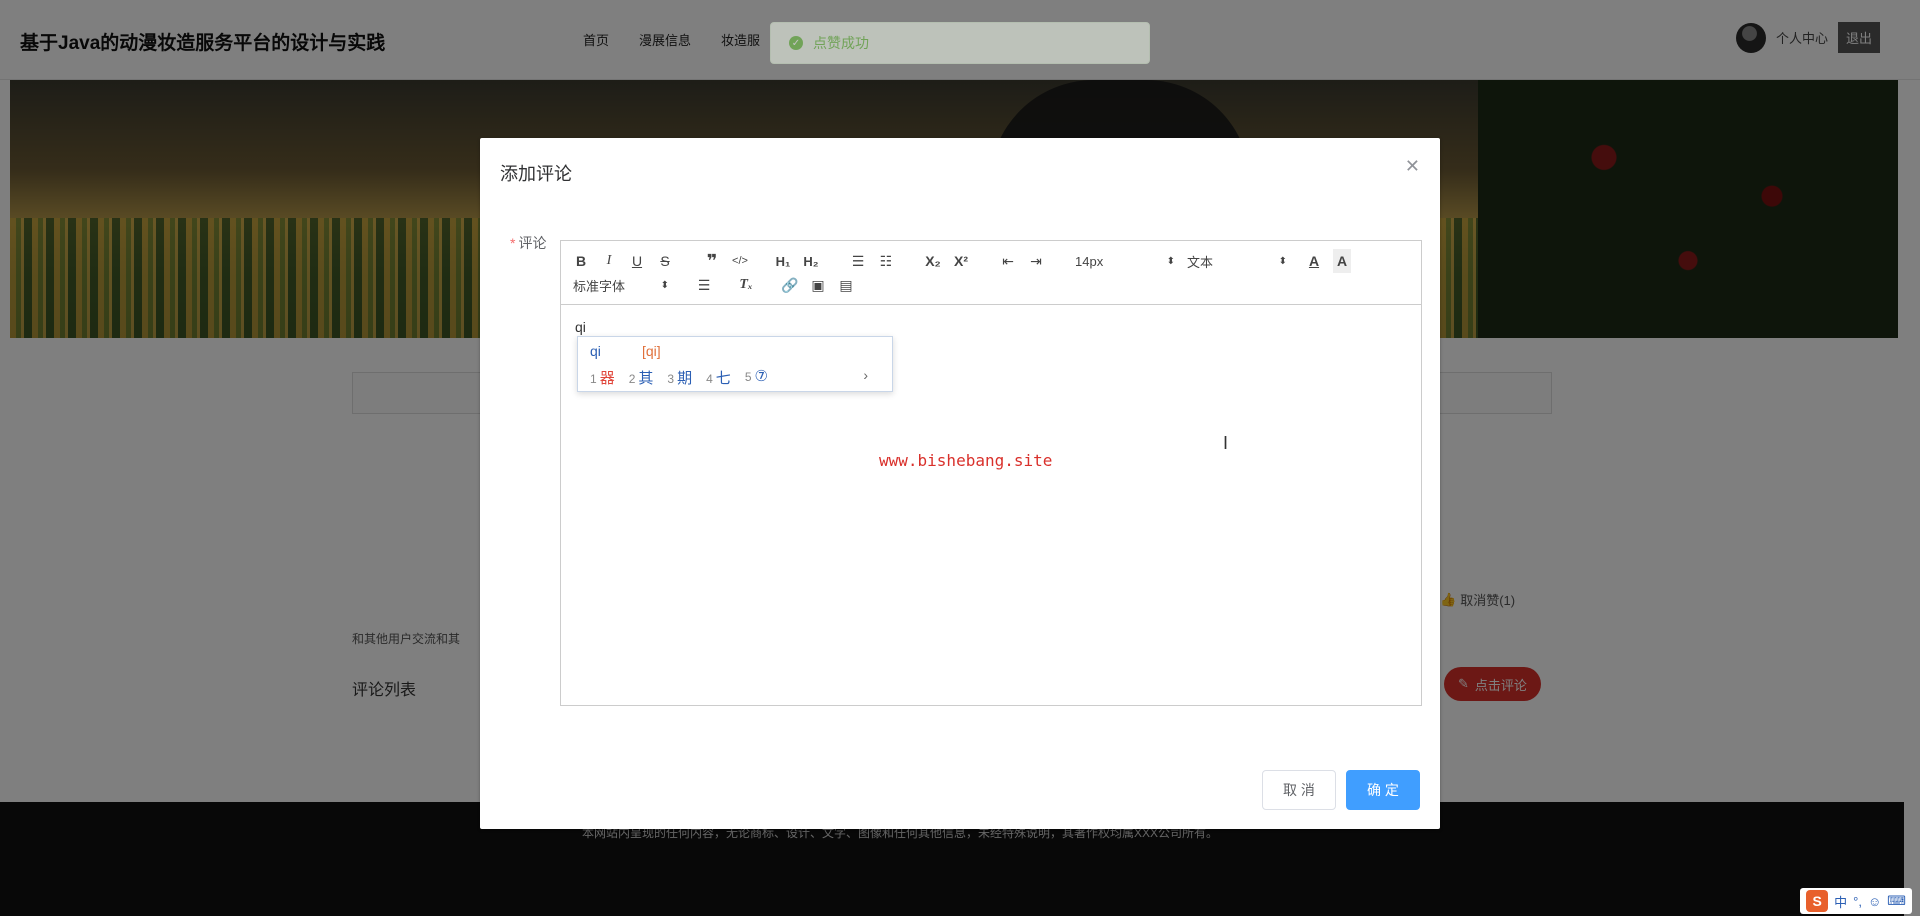  Describe the element at coordinates (746, 285) in the screenshot. I see `clear-format-icon: Tₓ` at that location.